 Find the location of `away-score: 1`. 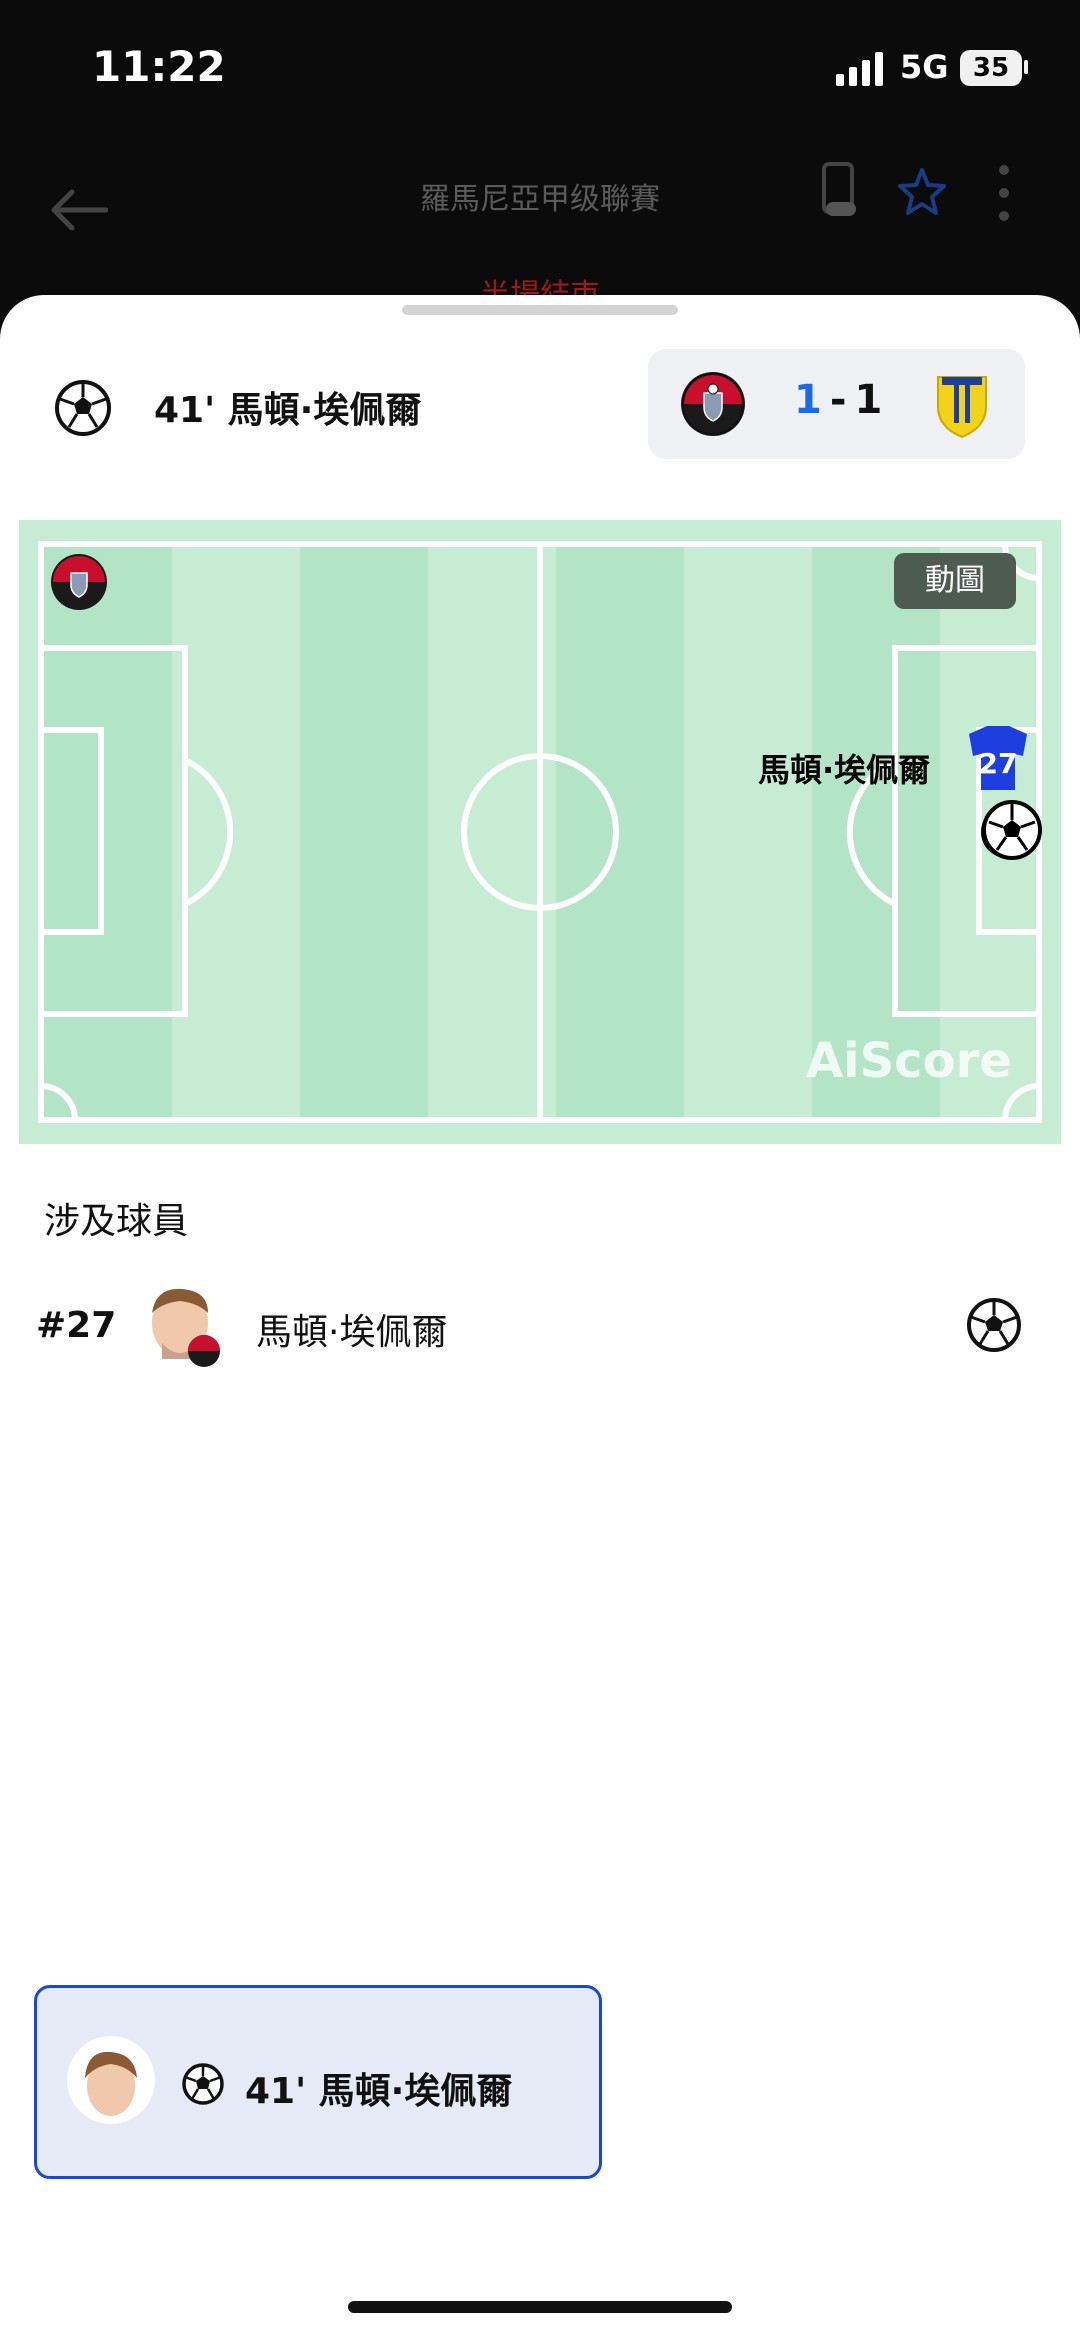

away-score: 1 is located at coordinates (868, 400).